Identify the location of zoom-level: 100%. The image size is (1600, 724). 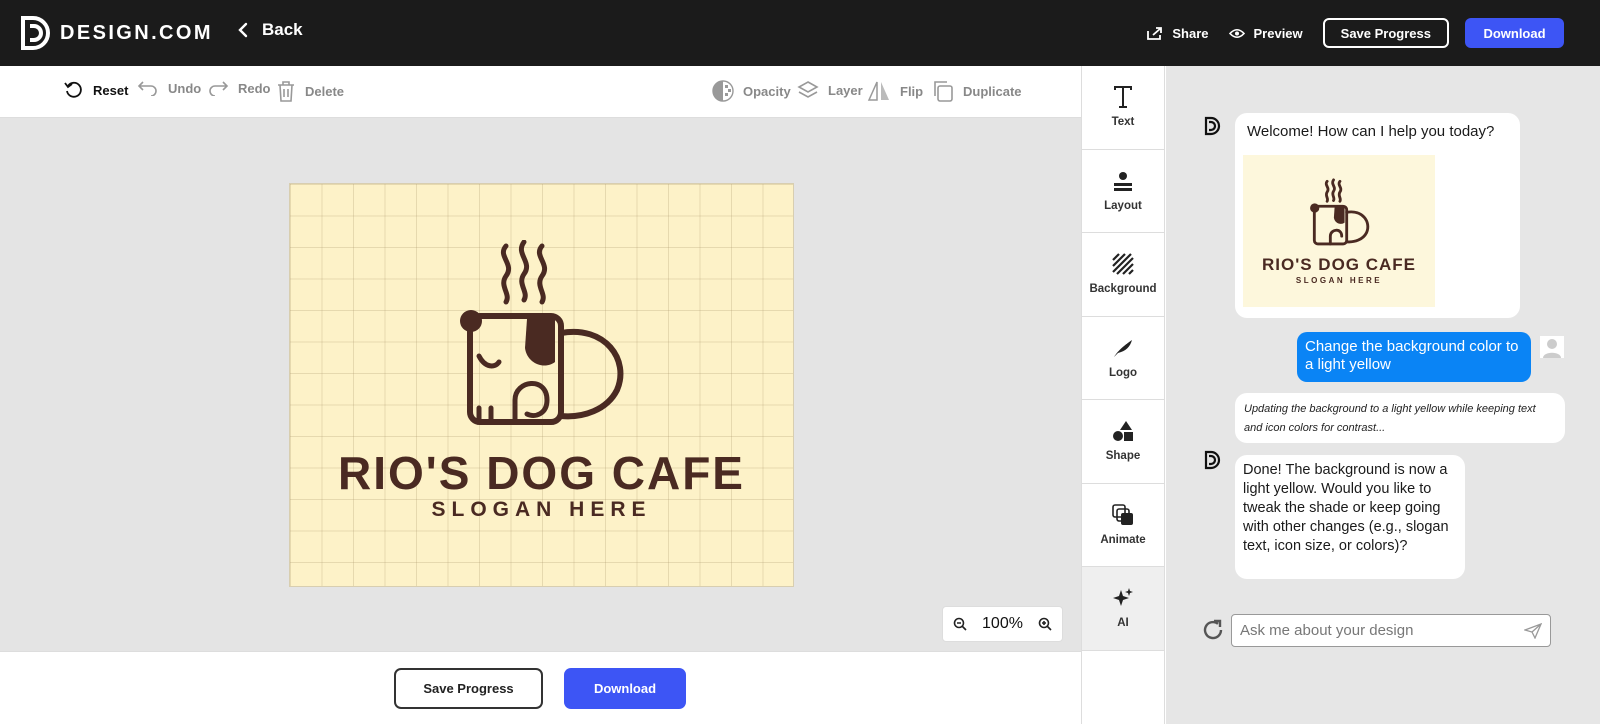
(1002, 623).